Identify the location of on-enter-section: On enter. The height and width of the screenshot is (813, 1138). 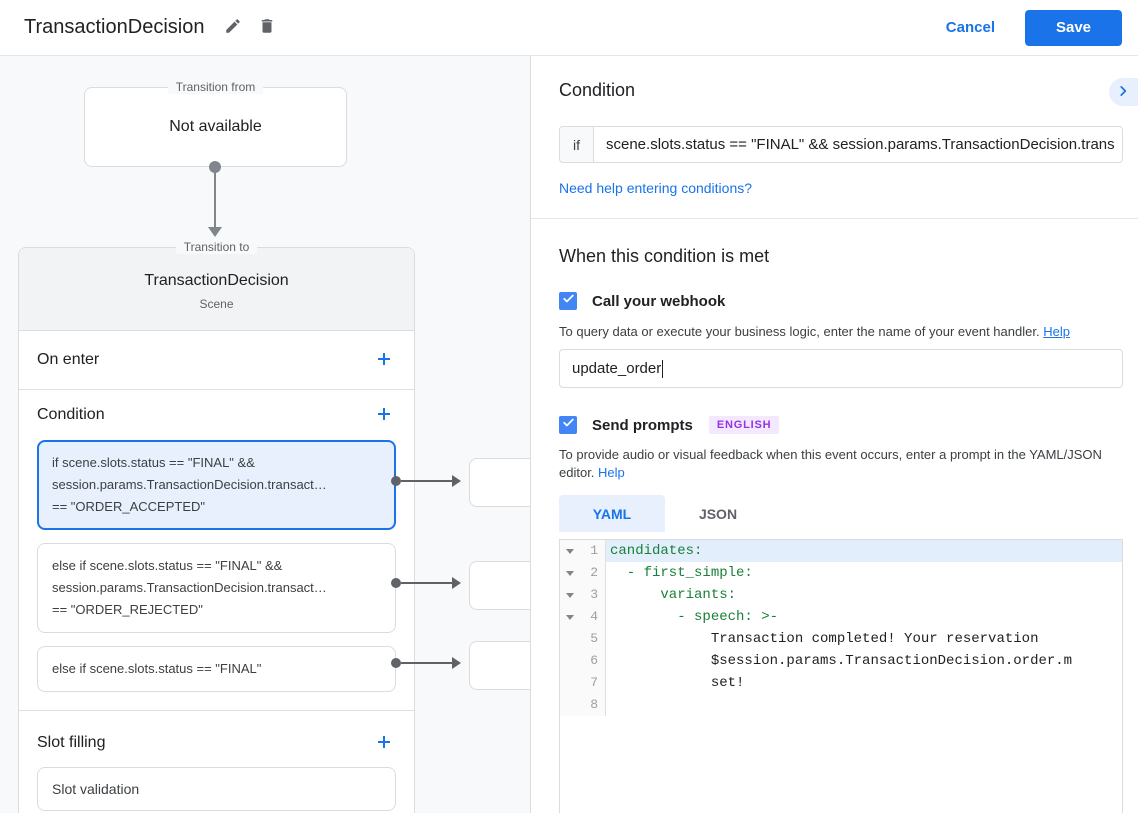
(216, 360).